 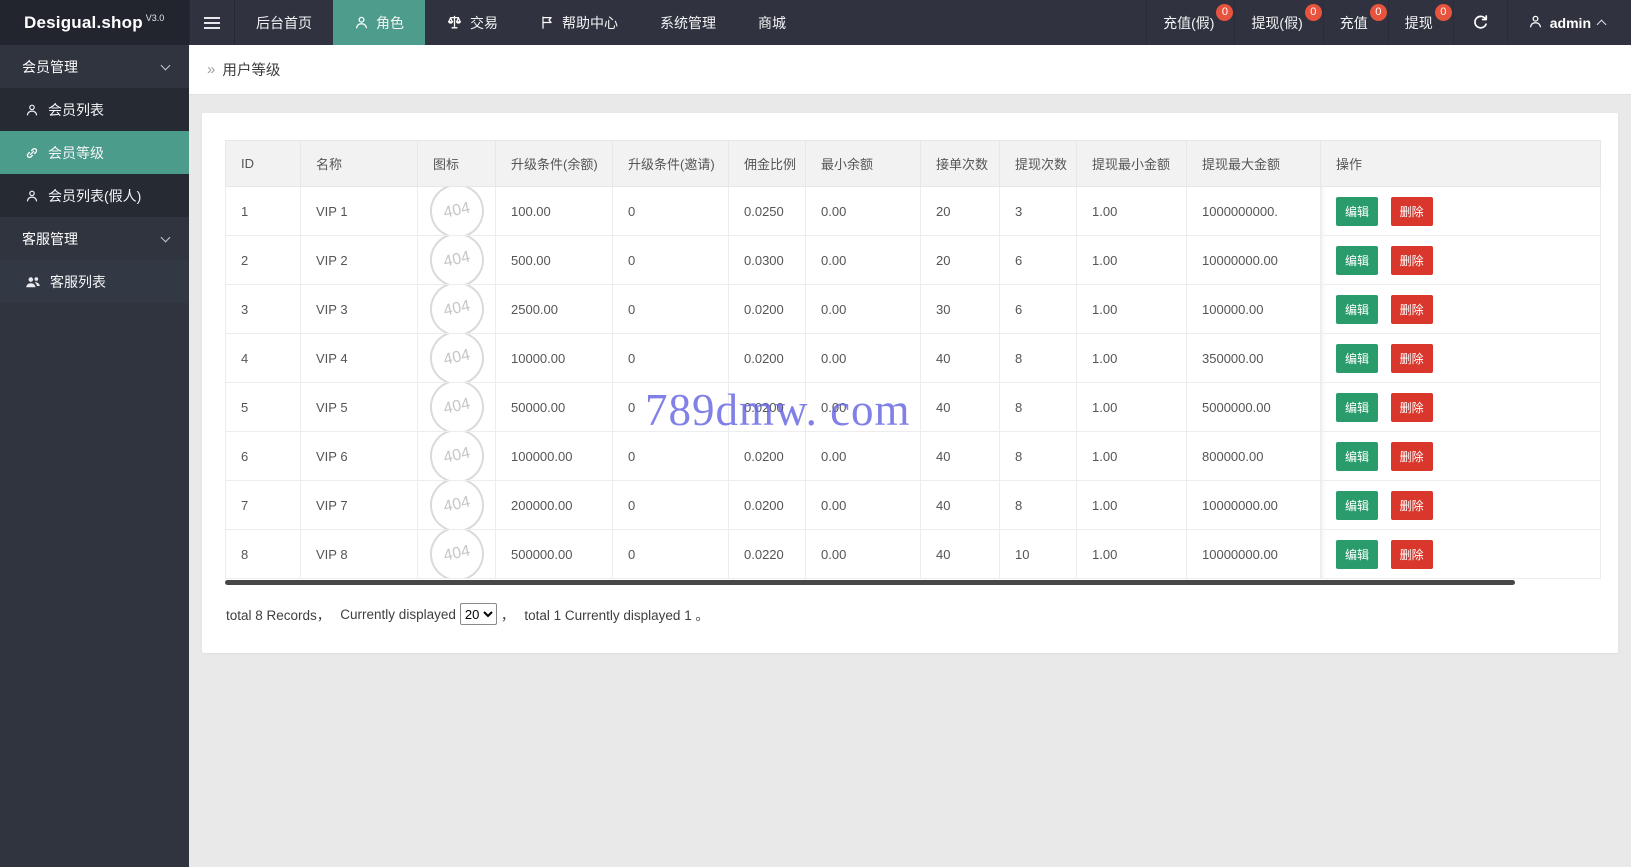 What do you see at coordinates (767, 358) in the screenshot?
I see `cell-commission: 0.0200` at bounding box center [767, 358].